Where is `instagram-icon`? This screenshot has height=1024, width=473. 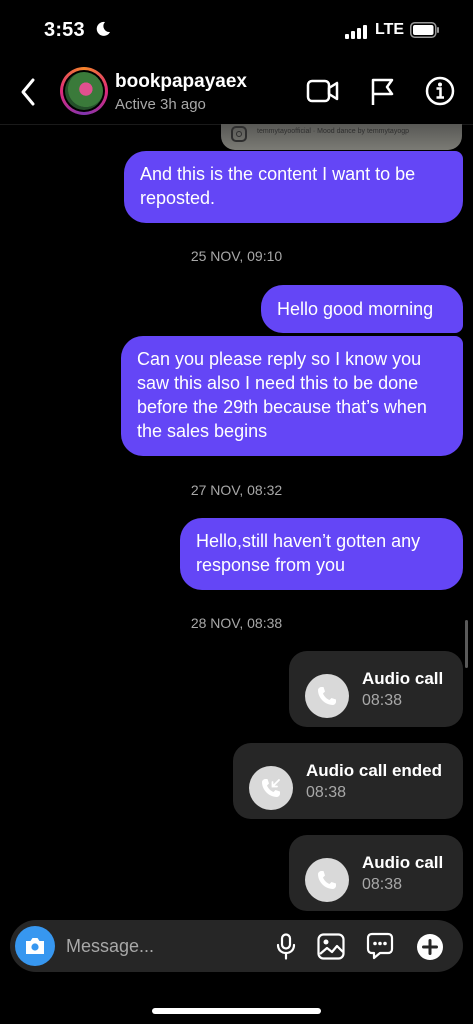
instagram-icon is located at coordinates (239, 134).